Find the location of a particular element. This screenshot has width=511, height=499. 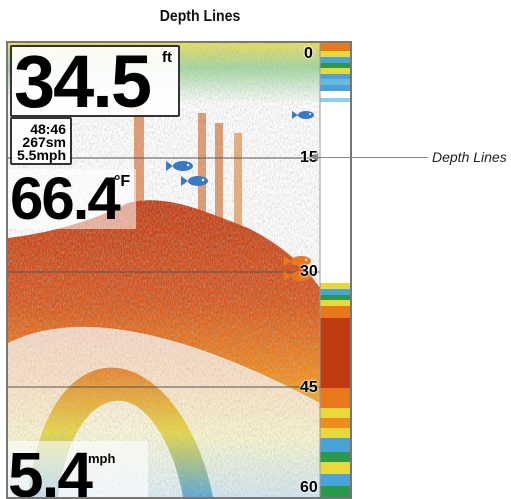

speed-value: 5.4 is located at coordinates (50, 469).